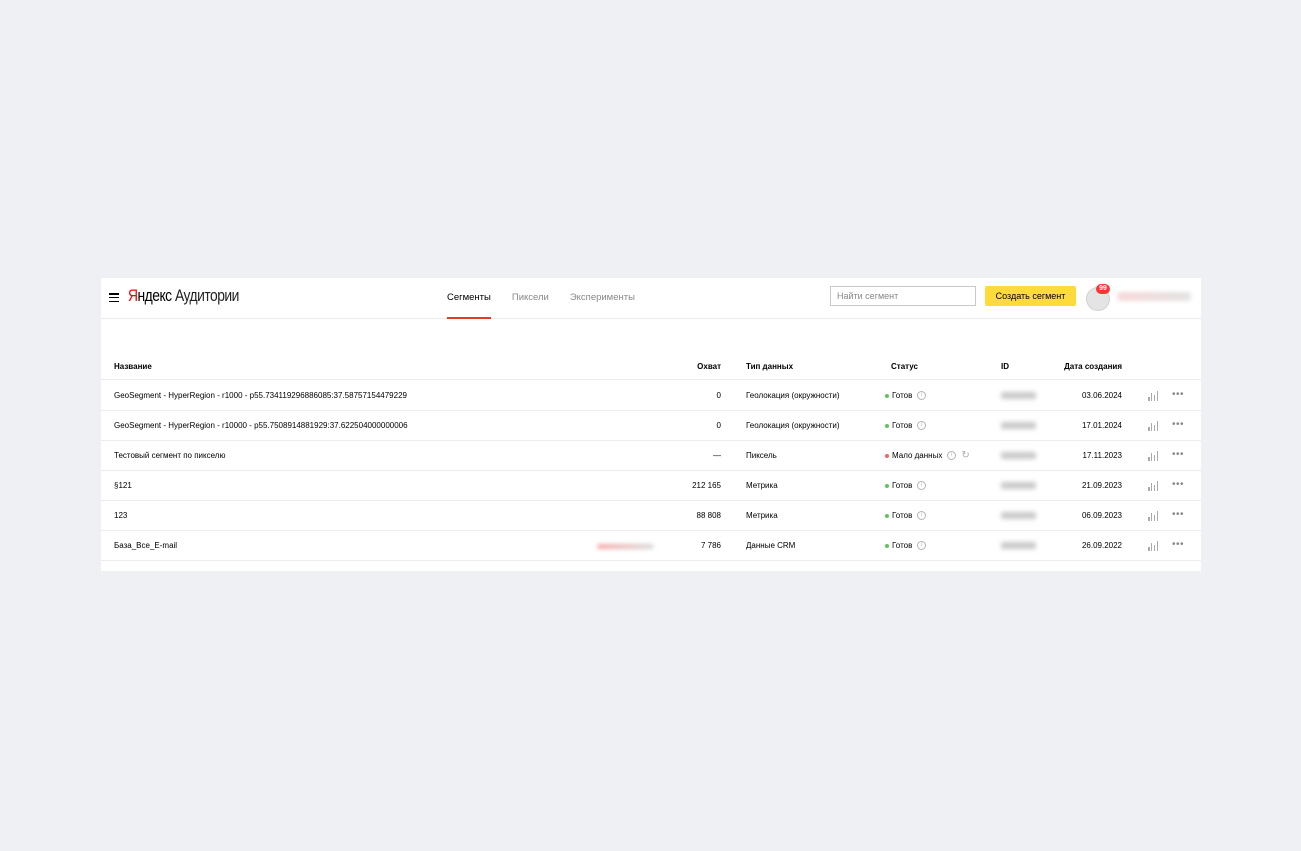 The width and height of the screenshot is (1301, 851). I want to click on segment-data-type: Пиксель, so click(761, 455).